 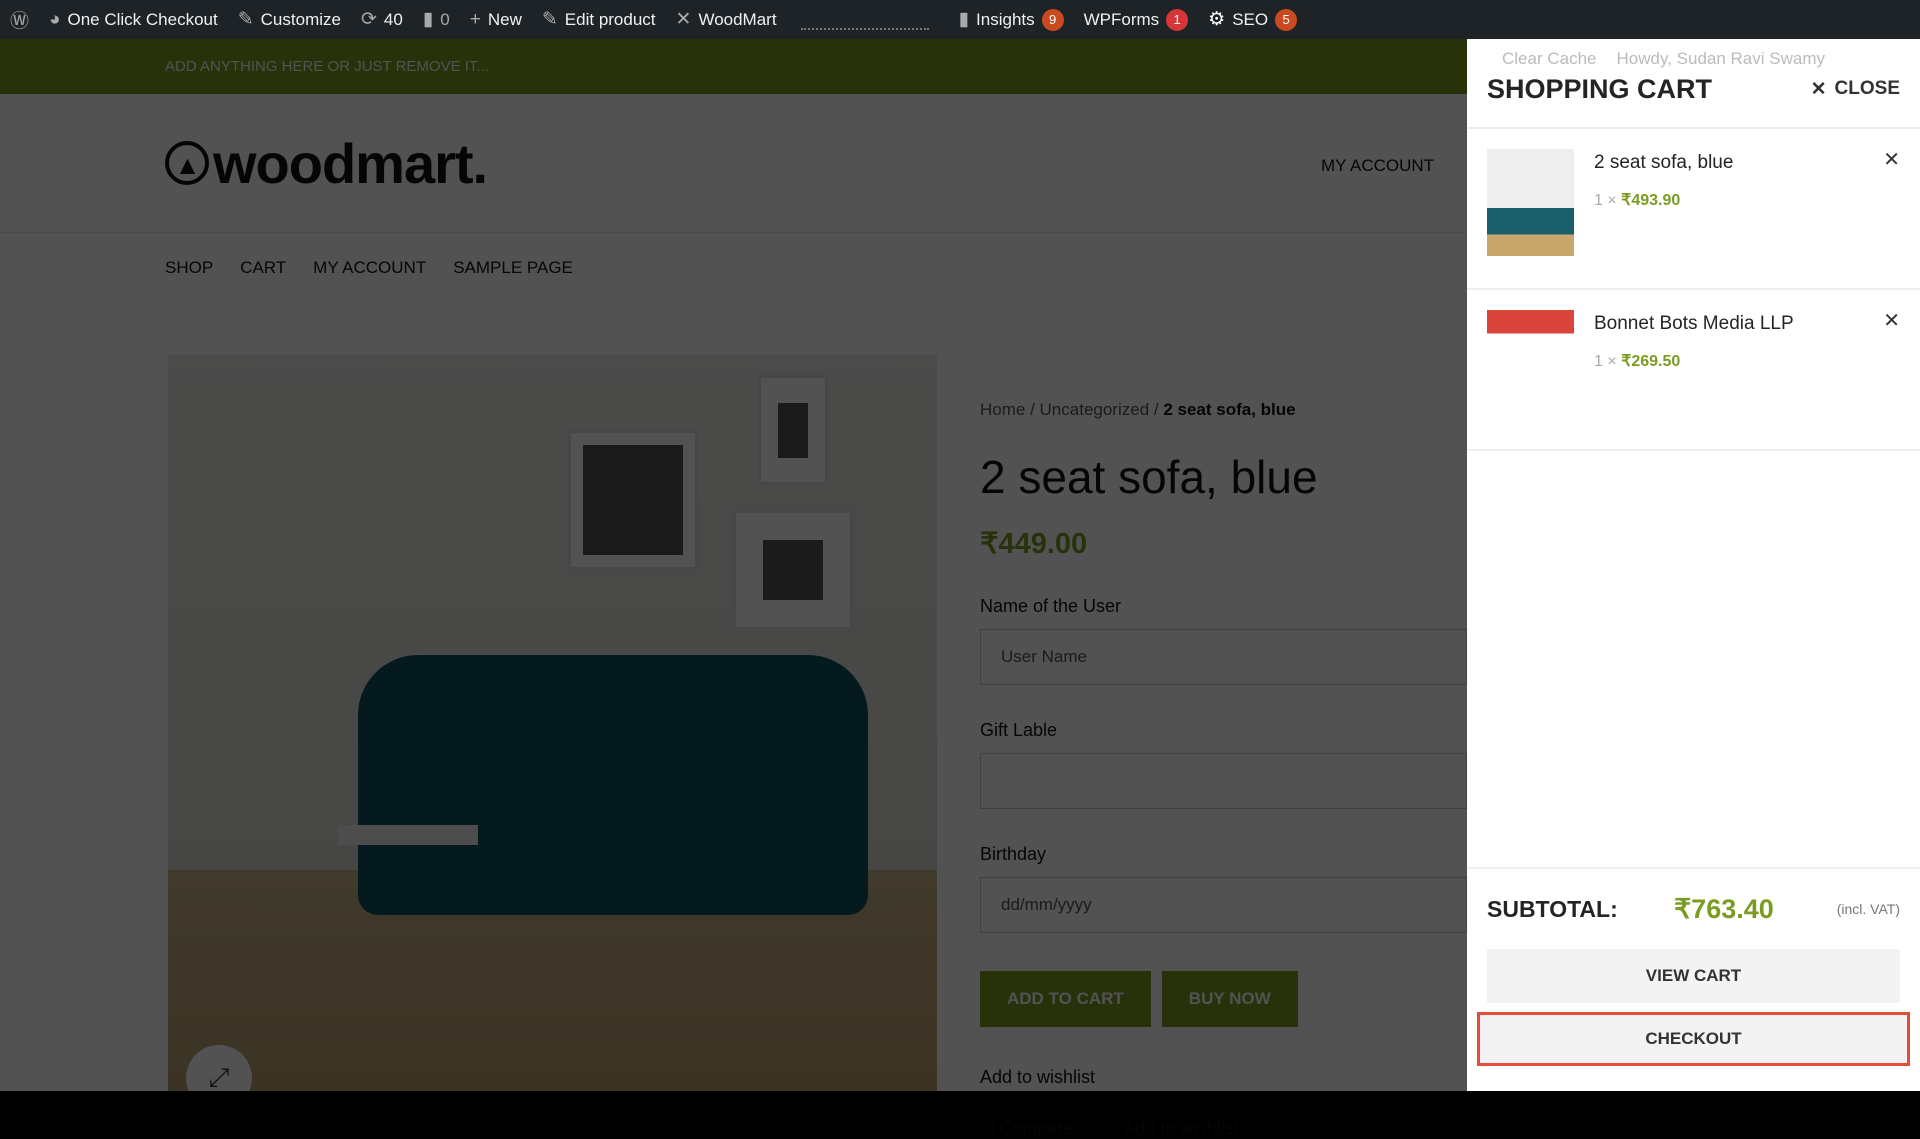 I want to click on wishlist-link: ♡ Add to wishlist, so click(x=1170, y=1128).